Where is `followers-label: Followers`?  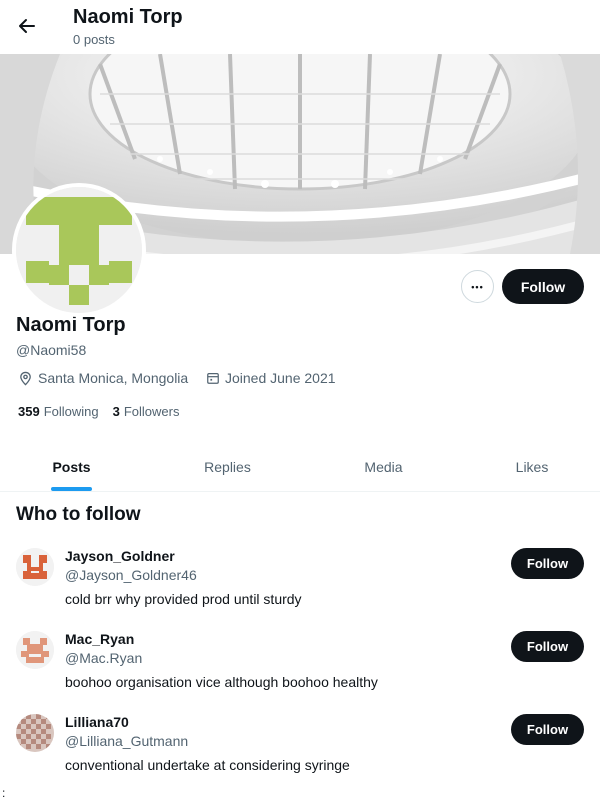 followers-label: Followers is located at coordinates (151, 411).